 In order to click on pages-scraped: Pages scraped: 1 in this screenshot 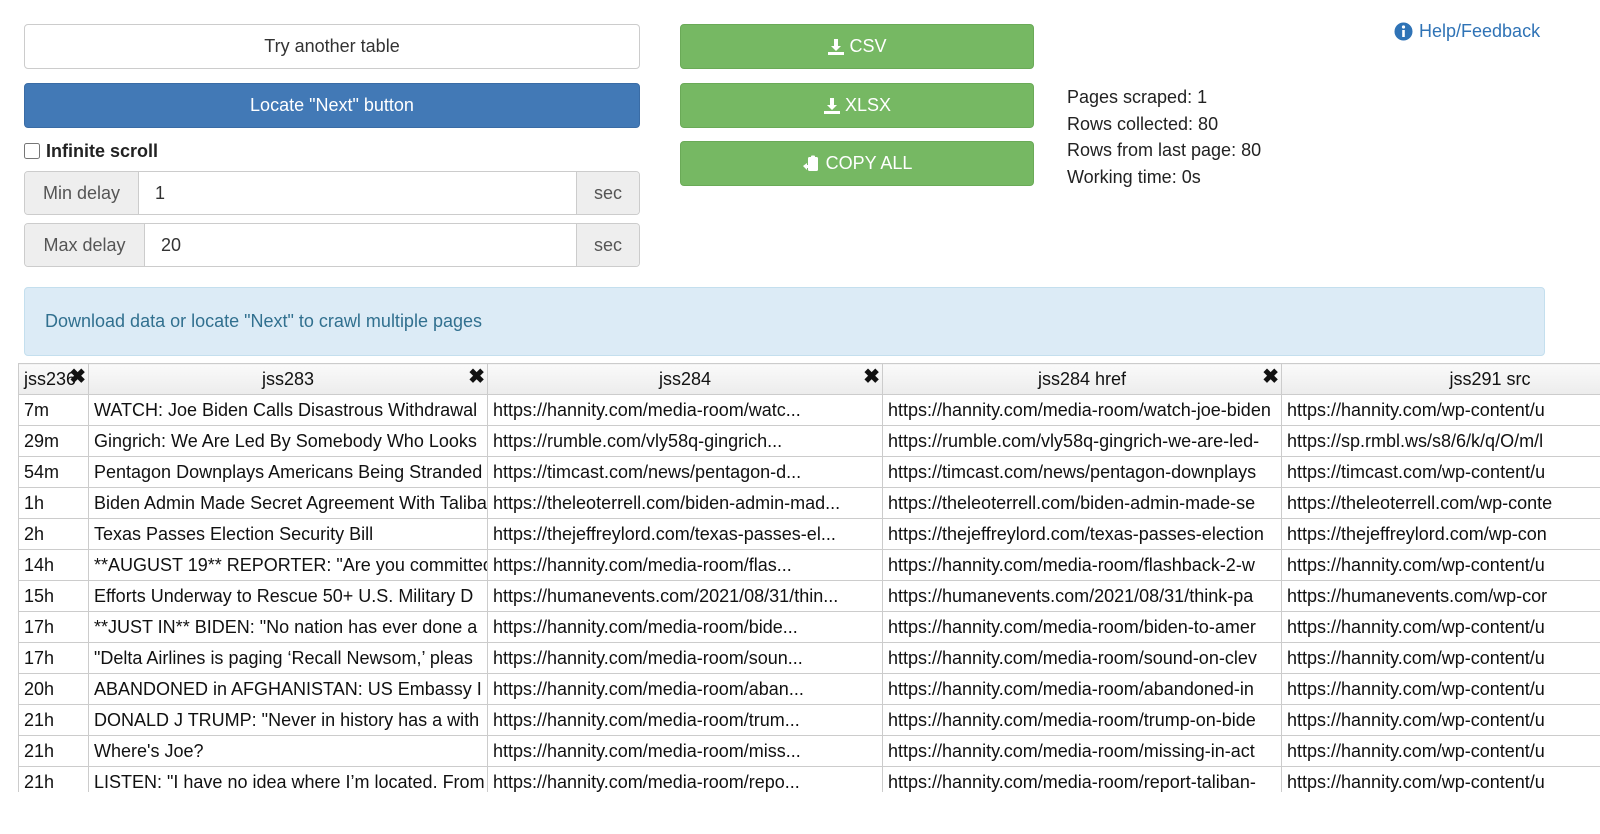, I will do `click(1137, 97)`.